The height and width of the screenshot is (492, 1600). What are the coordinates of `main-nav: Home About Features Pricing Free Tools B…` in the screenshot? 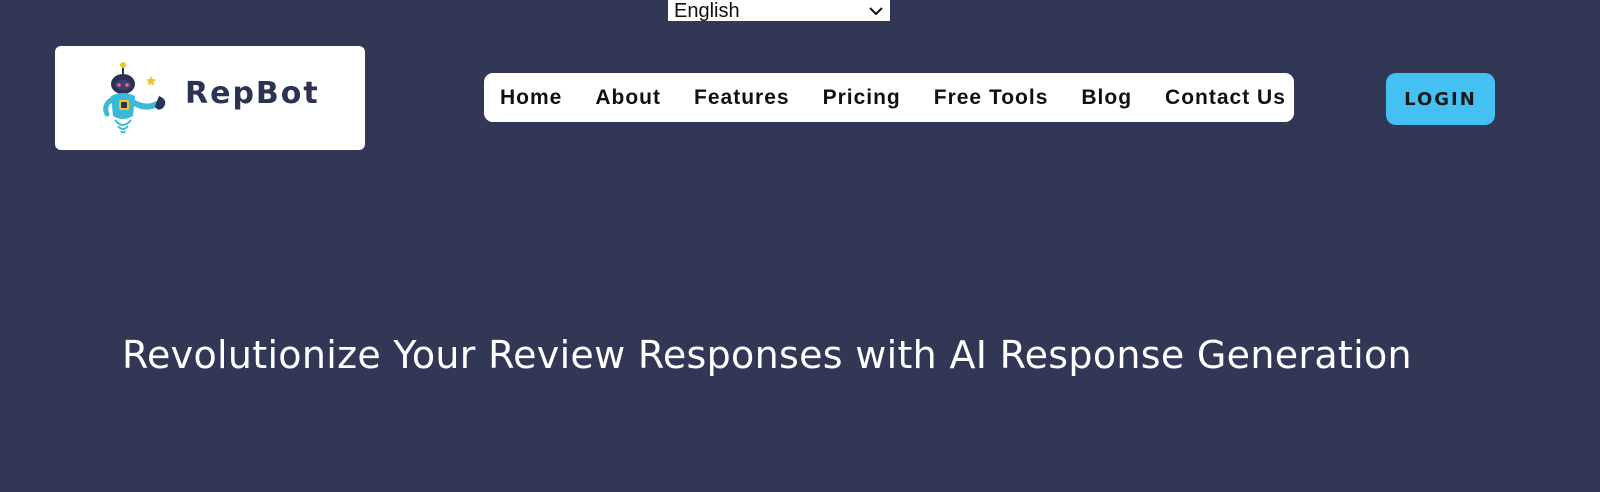 It's located at (889, 97).